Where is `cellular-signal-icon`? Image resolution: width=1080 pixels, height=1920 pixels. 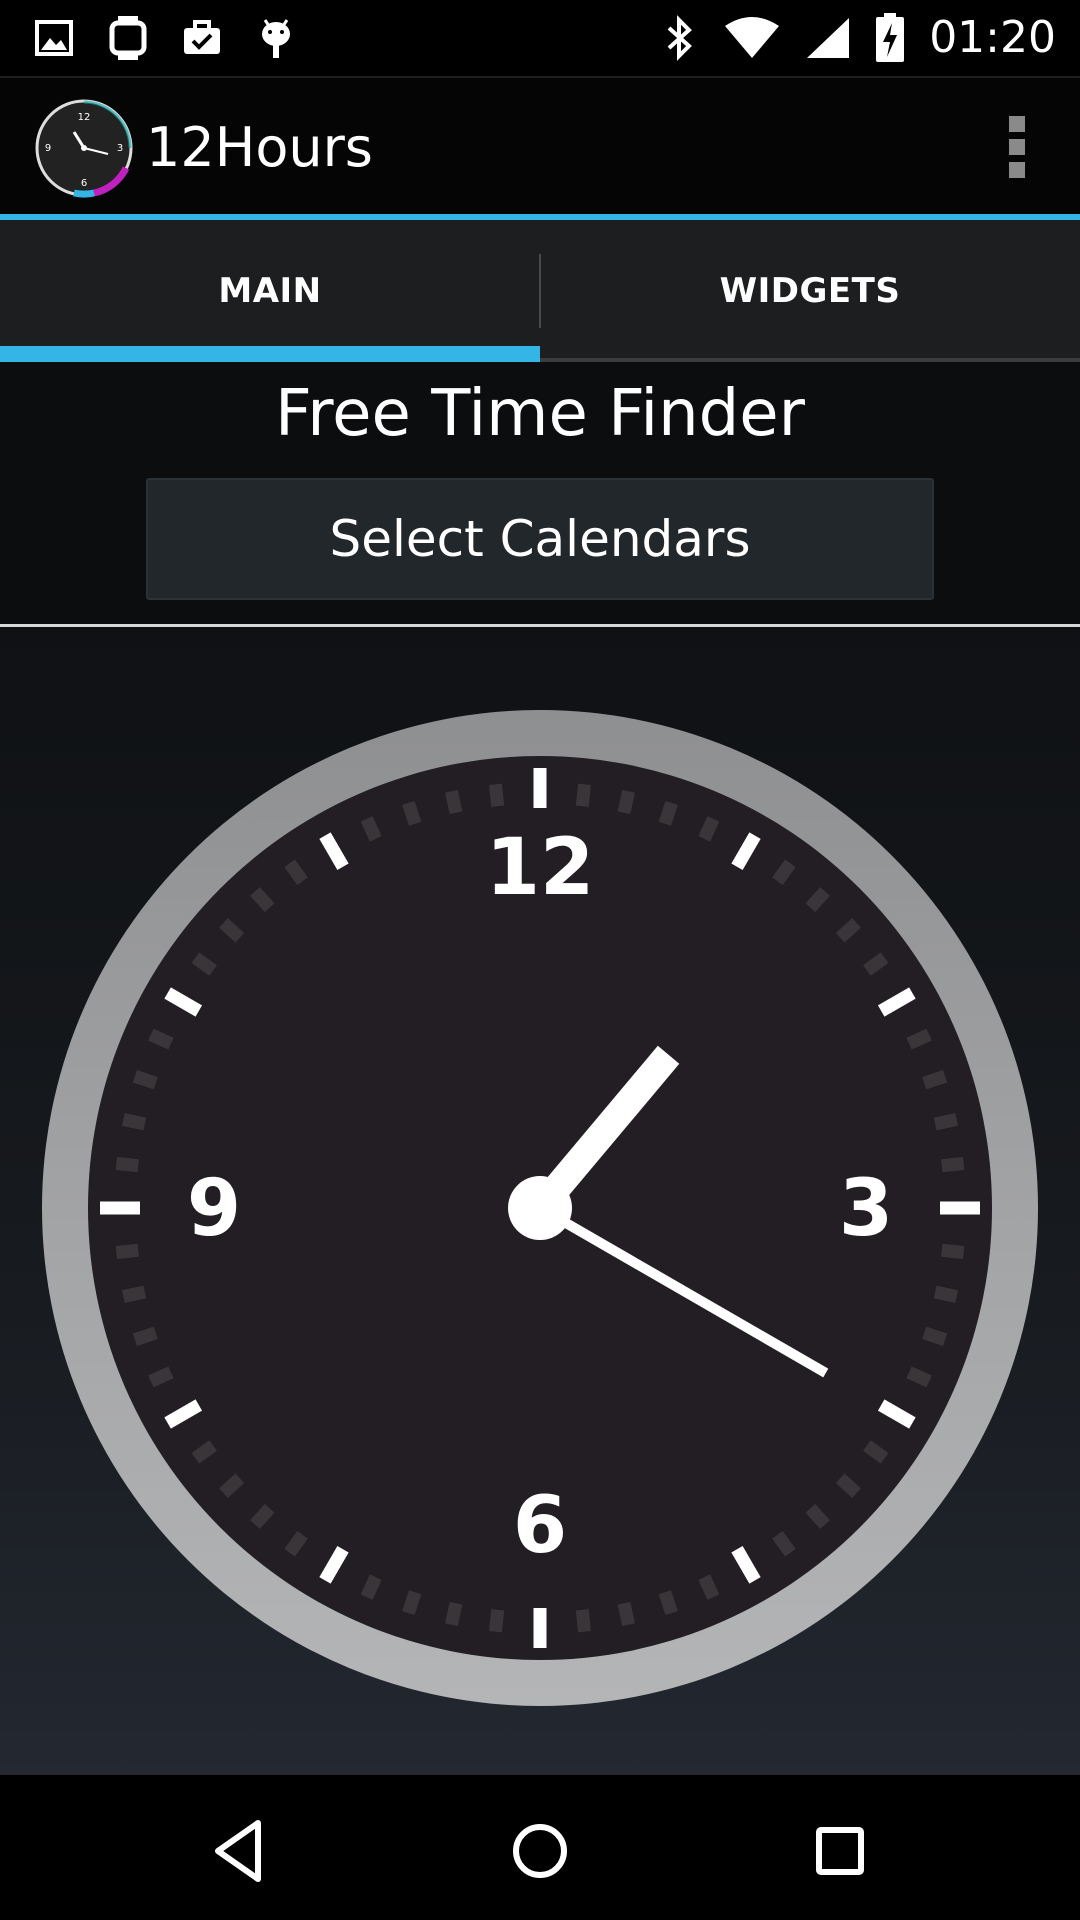
cellular-signal-icon is located at coordinates (828, 37).